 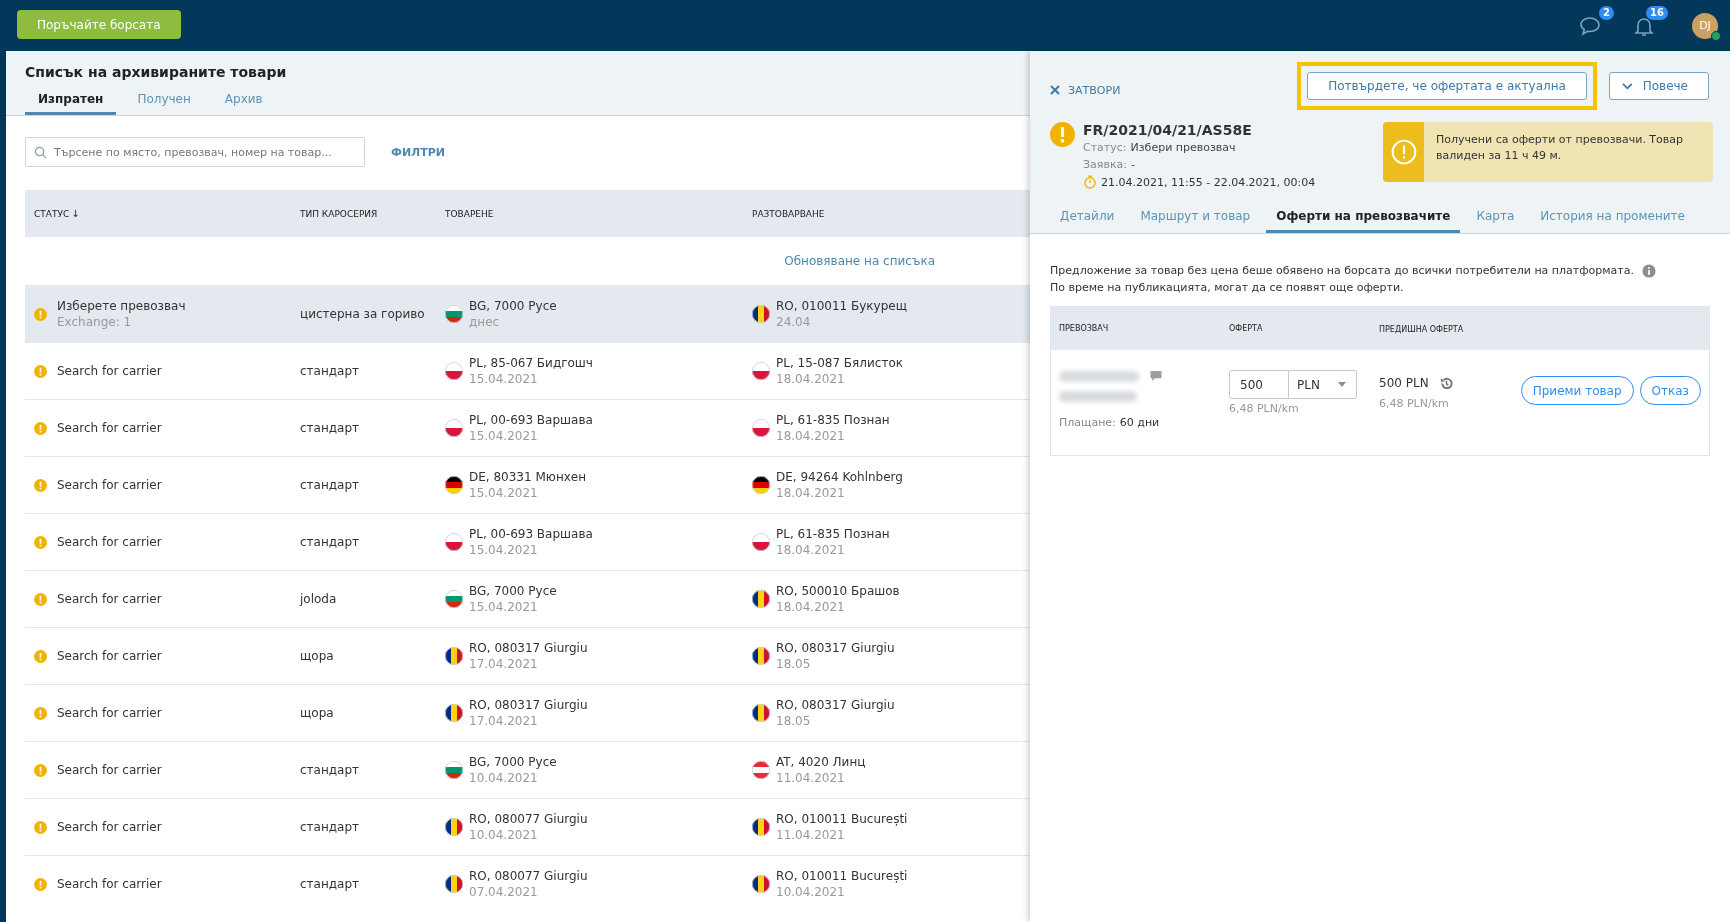 I want to click on close-link: ЗАТВОРИ, so click(x=1085, y=90).